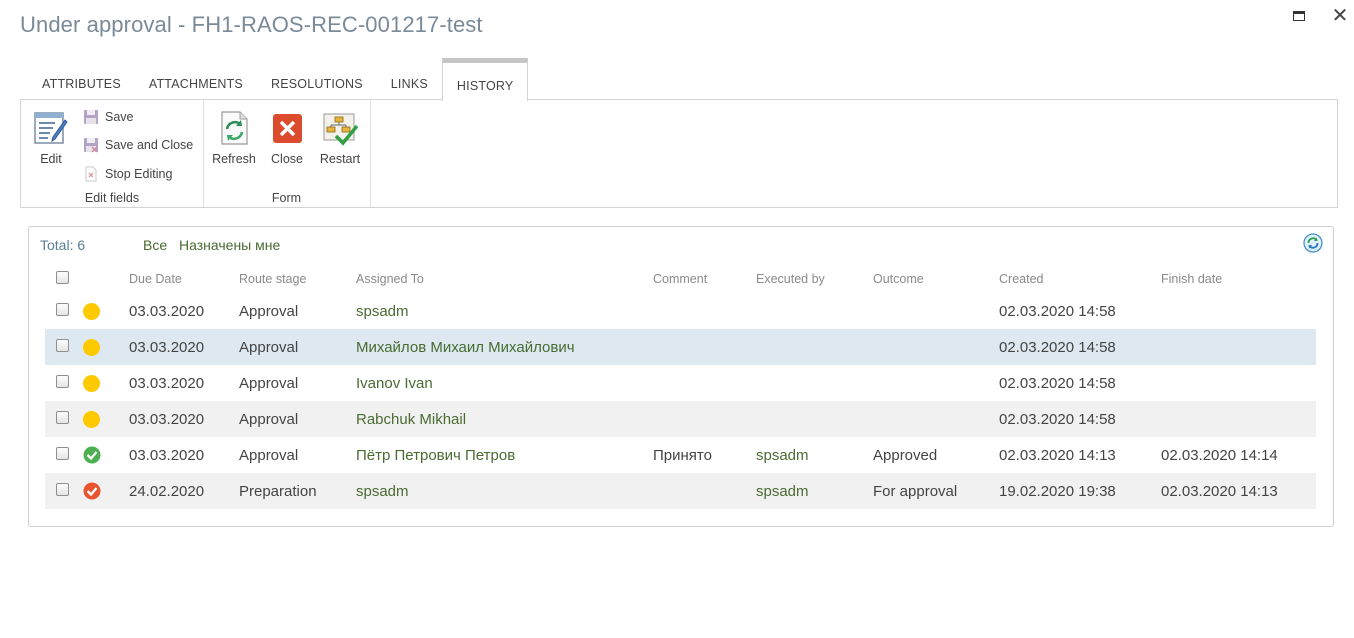  What do you see at coordinates (184, 279) in the screenshot?
I see `column-header-due-date: Due Date` at bounding box center [184, 279].